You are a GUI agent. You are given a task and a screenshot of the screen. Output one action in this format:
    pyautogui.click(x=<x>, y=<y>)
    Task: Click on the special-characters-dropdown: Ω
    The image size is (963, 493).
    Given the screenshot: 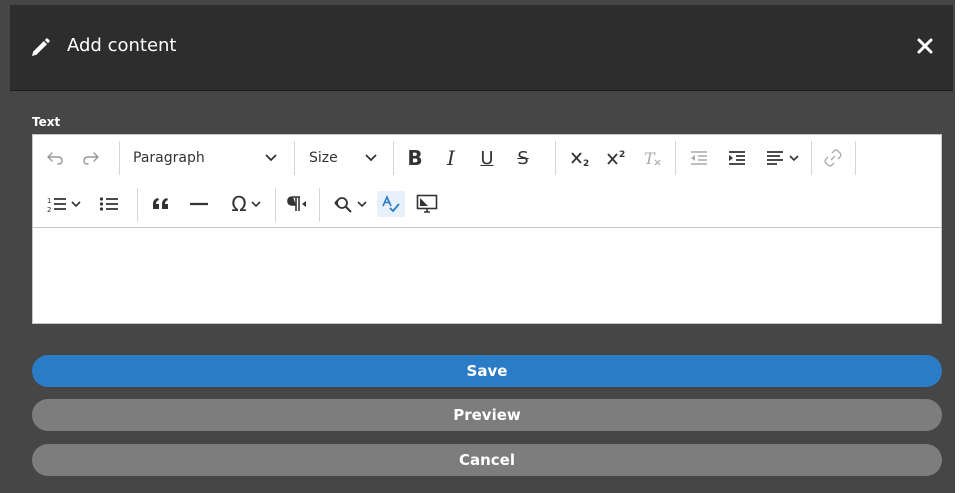 What is the action you would take?
    pyautogui.click(x=246, y=204)
    